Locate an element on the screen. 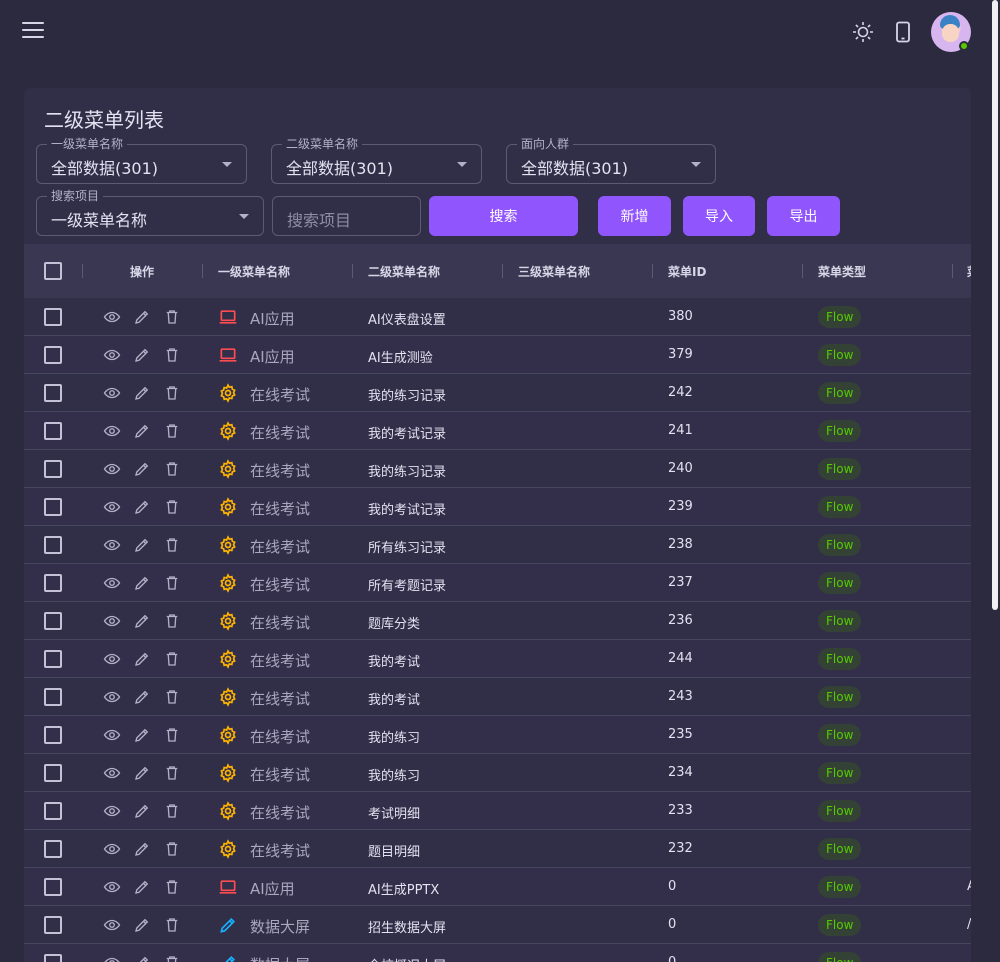 This screenshot has height=962, width=1000. add-button: 新增 is located at coordinates (634, 216).